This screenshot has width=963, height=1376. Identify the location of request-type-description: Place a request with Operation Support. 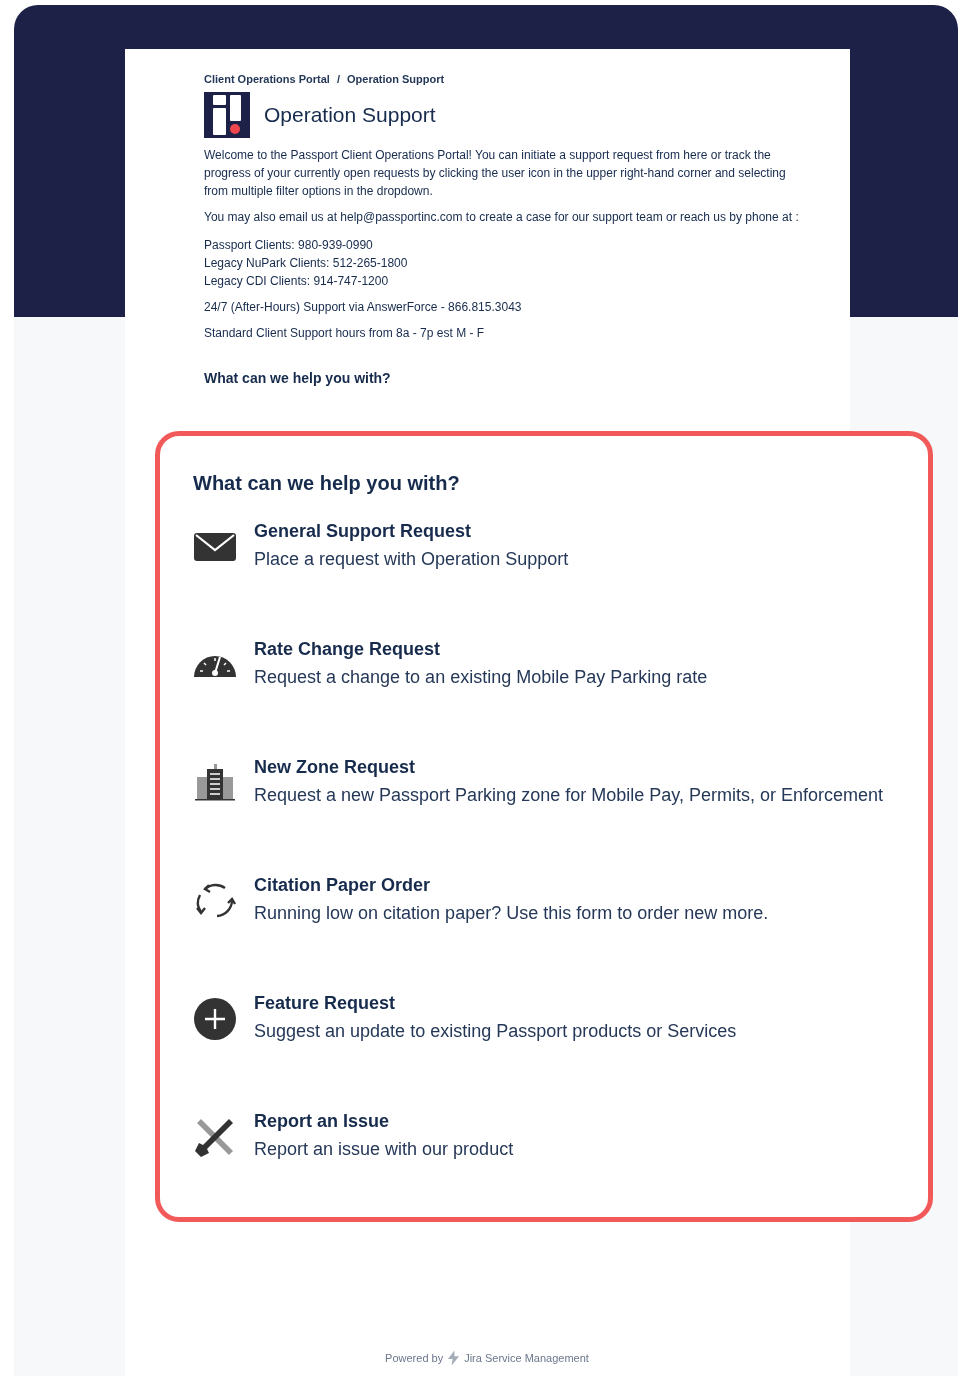
(411, 559).